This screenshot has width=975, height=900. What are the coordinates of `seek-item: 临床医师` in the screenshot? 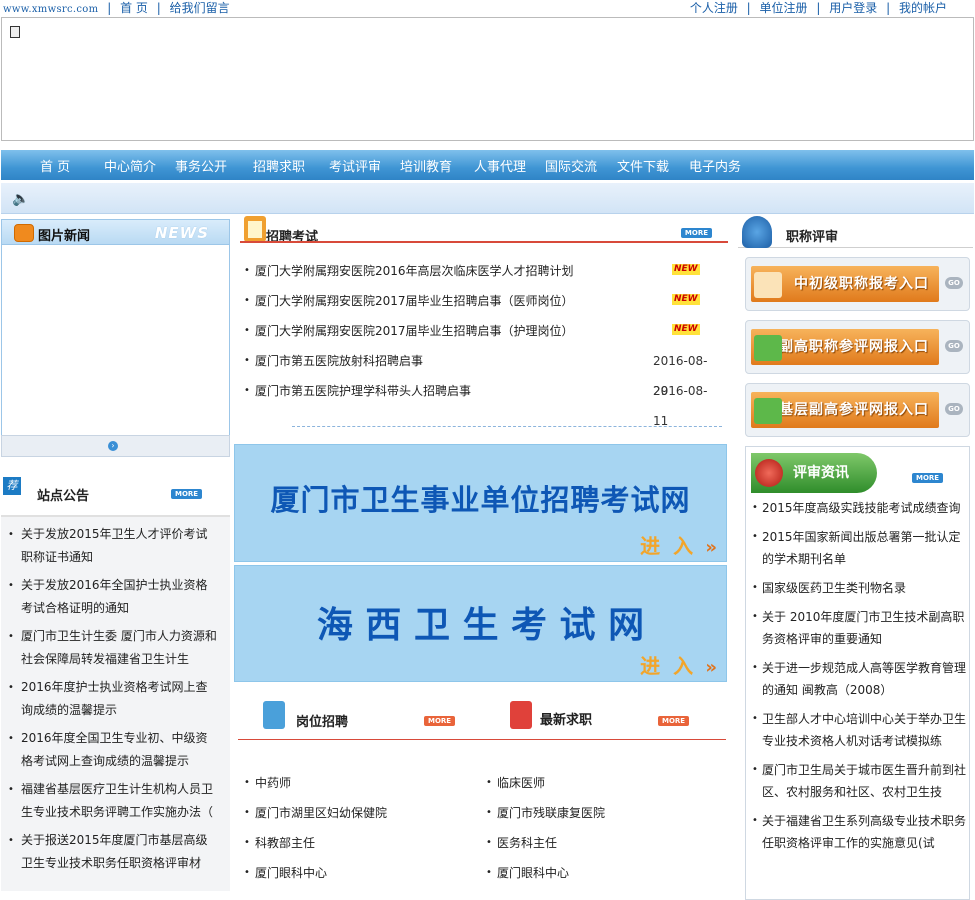 It's located at (514, 783).